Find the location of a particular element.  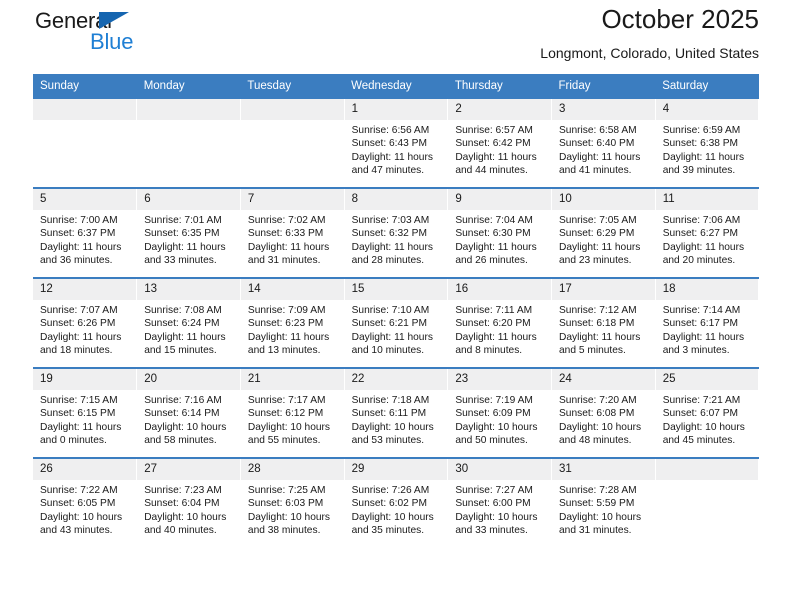

page-title: October 2025 is located at coordinates (680, 19).